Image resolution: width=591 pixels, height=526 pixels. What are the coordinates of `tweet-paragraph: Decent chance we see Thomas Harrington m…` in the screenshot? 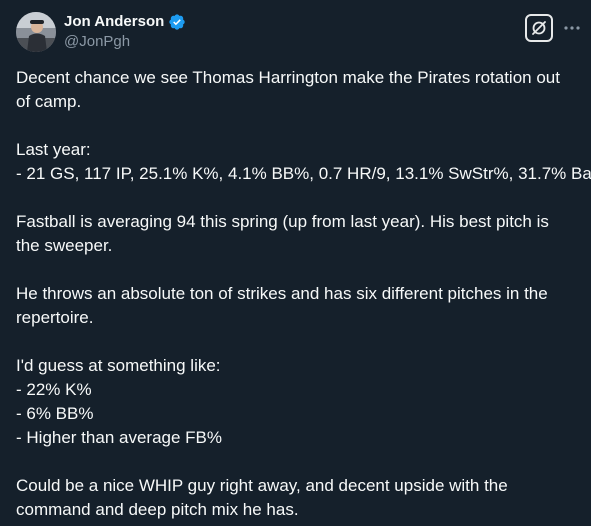 It's located at (298, 90).